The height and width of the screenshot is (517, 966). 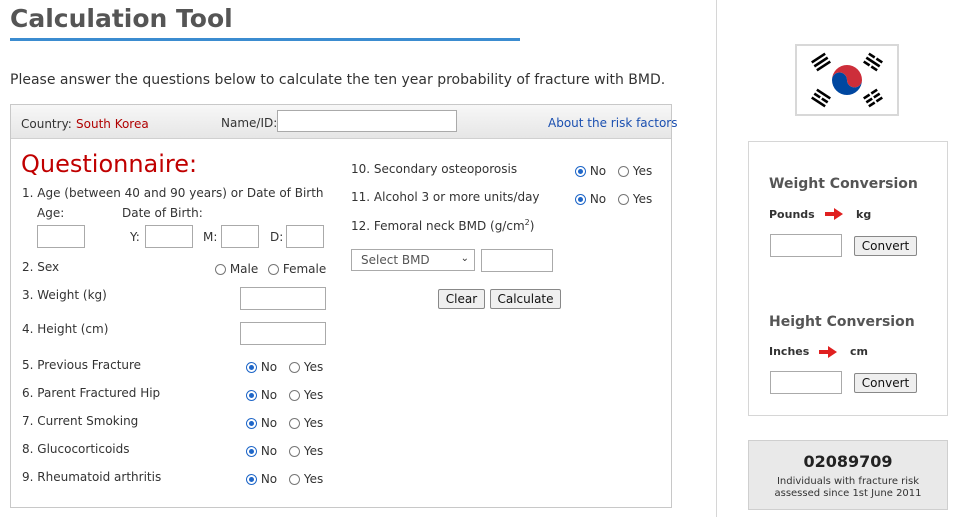 What do you see at coordinates (461, 299) in the screenshot?
I see `clear-button: Clear` at bounding box center [461, 299].